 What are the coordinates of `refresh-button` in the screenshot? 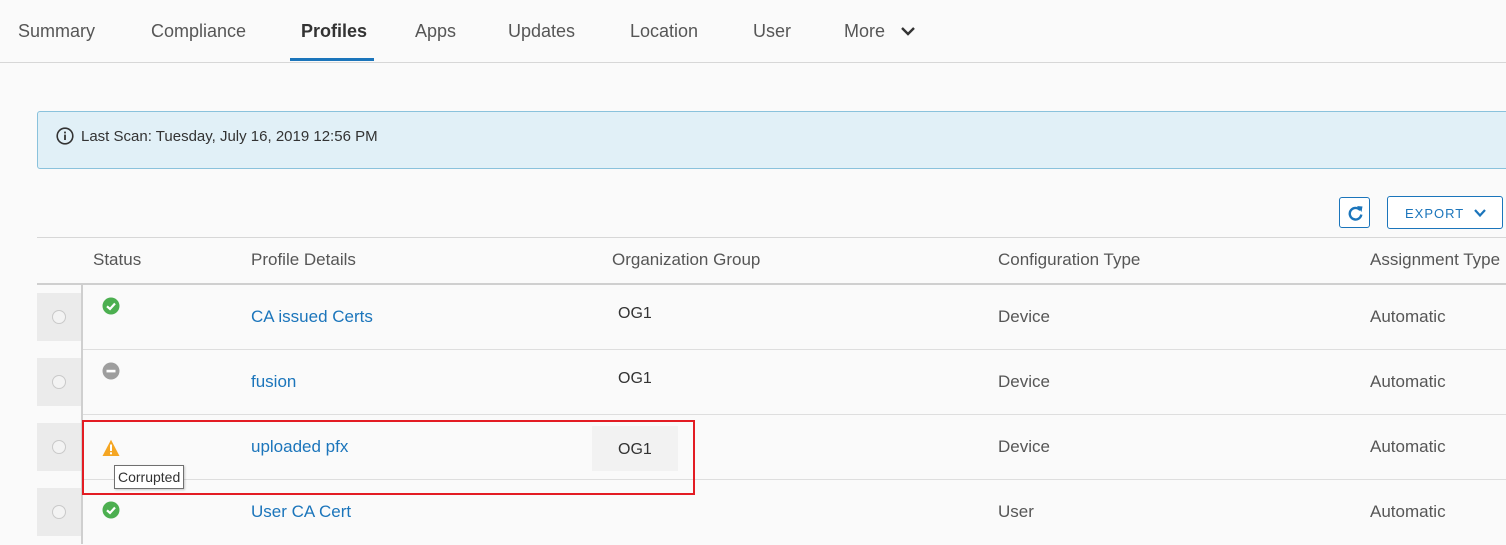 It's located at (1354, 212).